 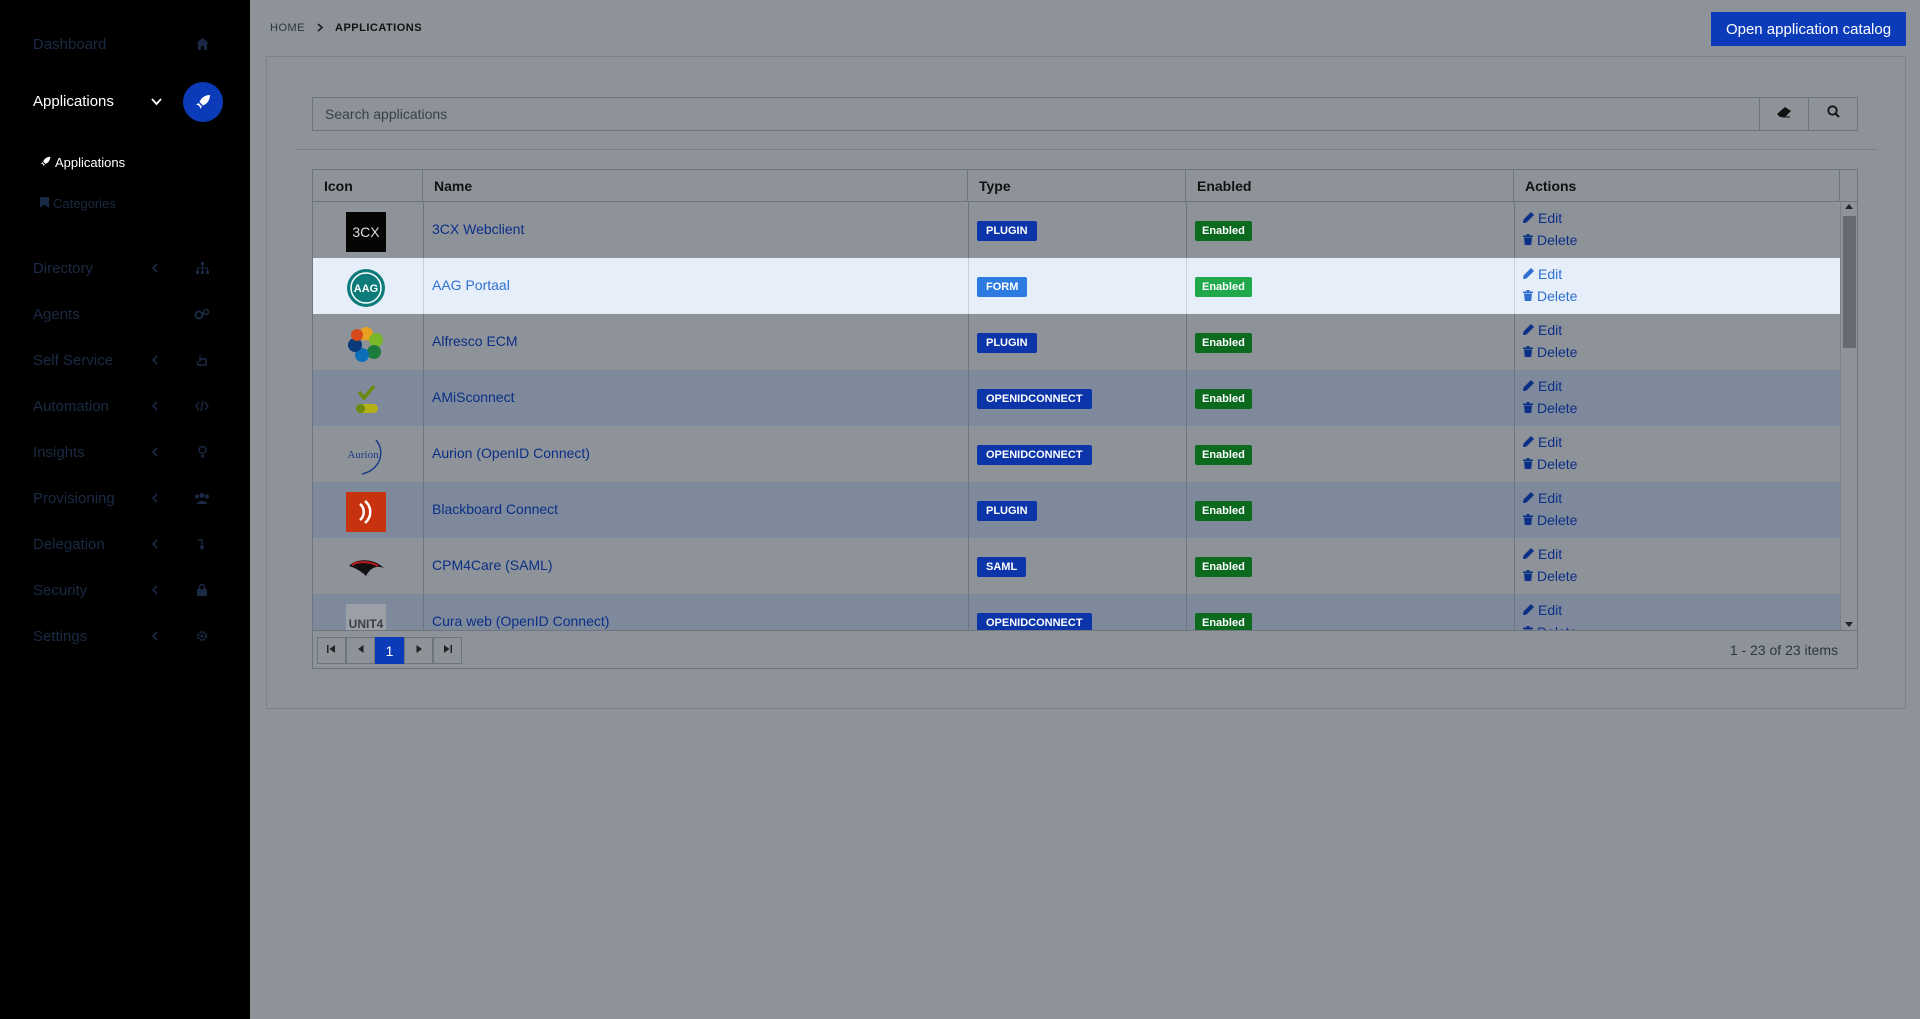 What do you see at coordinates (90, 162) in the screenshot?
I see `subnav-item-label: Applications` at bounding box center [90, 162].